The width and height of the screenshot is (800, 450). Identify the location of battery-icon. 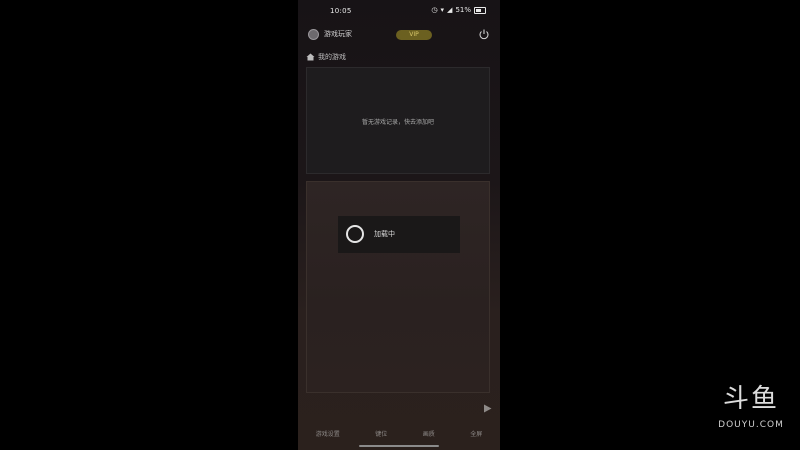
(480, 10).